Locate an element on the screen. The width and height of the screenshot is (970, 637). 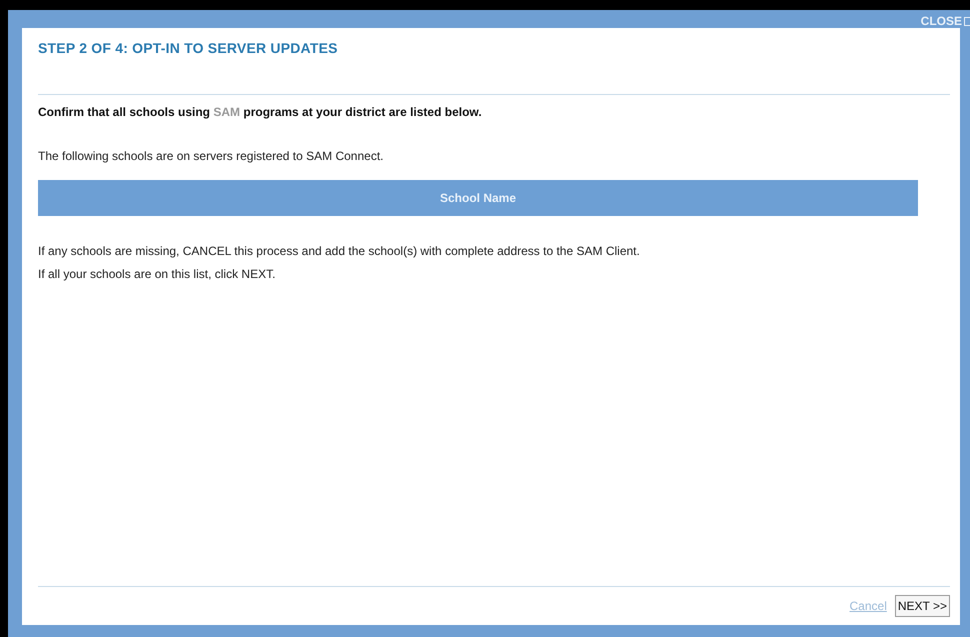
info-text: The following schools are on servers registered to SAM Connect. is located at coordinates (211, 156).